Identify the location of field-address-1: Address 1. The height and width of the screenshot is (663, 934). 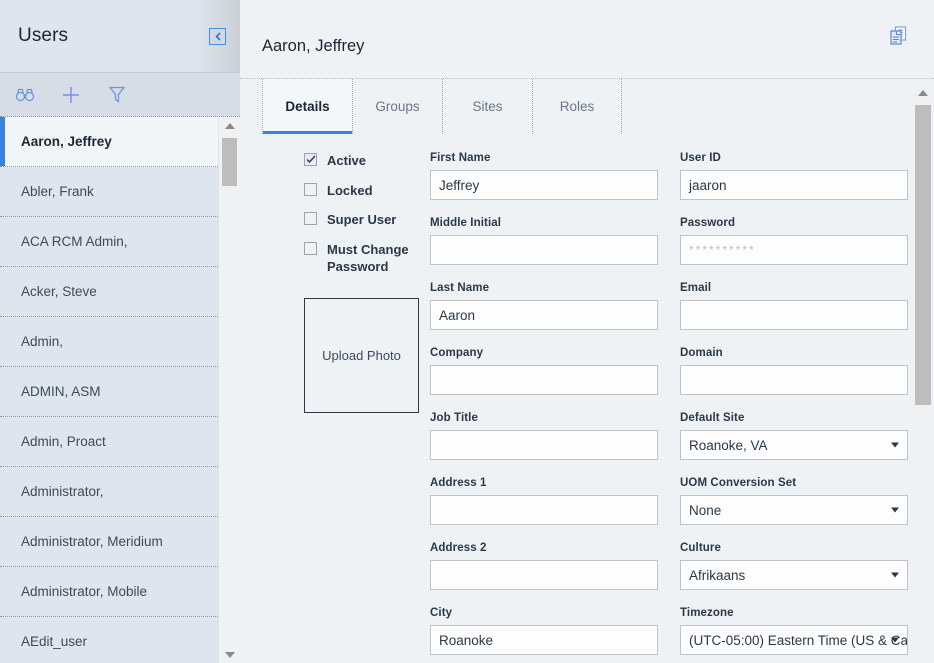
(544, 501).